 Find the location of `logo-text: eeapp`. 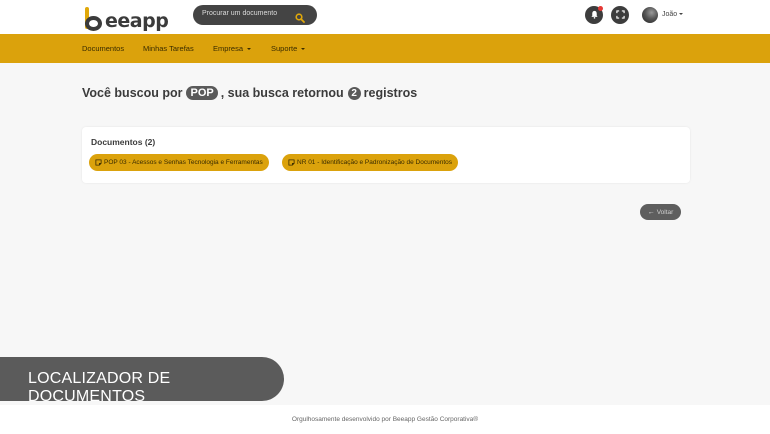

logo-text: eeapp is located at coordinates (137, 21).